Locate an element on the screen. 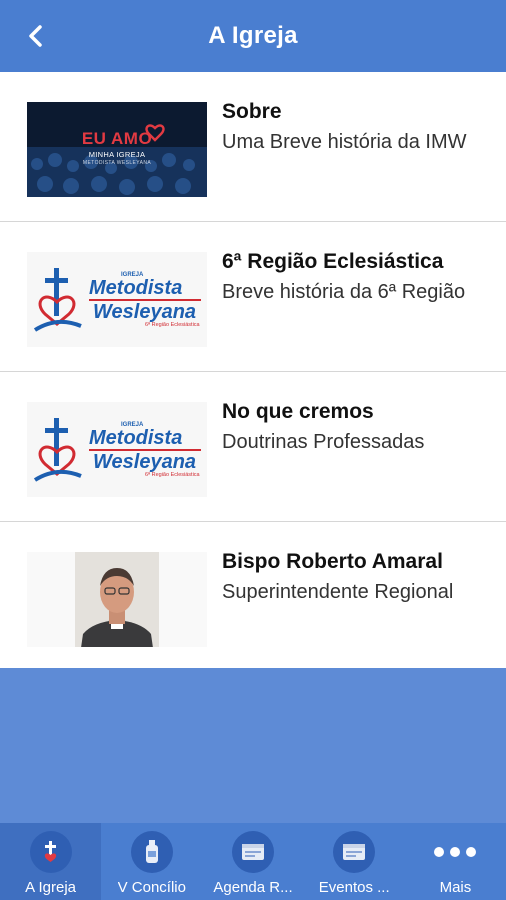  page-title: A Igreja is located at coordinates (253, 35).